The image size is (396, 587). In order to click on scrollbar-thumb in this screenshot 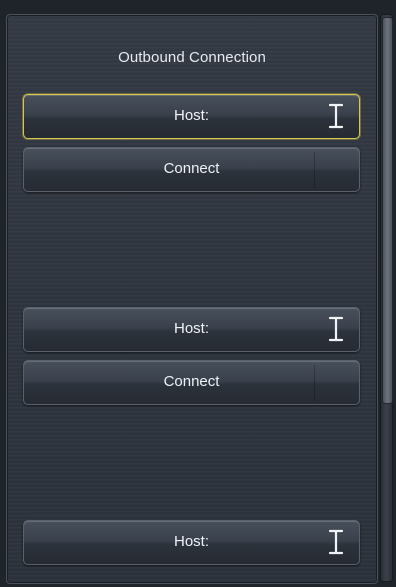, I will do `click(387, 210)`.